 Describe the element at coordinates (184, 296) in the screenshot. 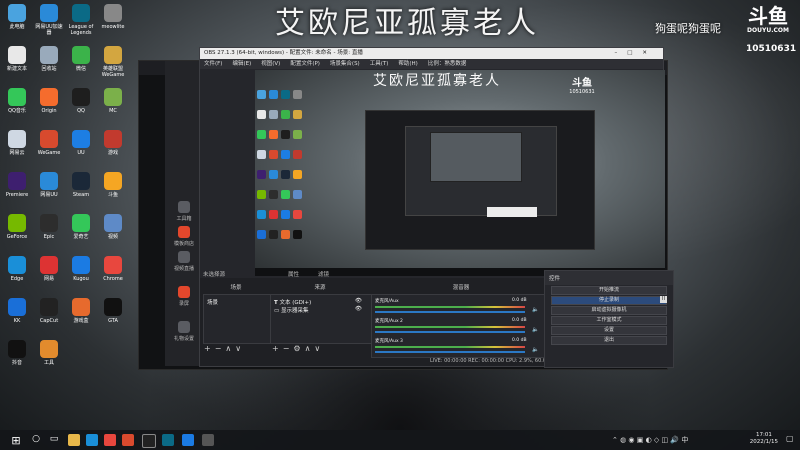

I see `dy-item-record: 录屏` at that location.